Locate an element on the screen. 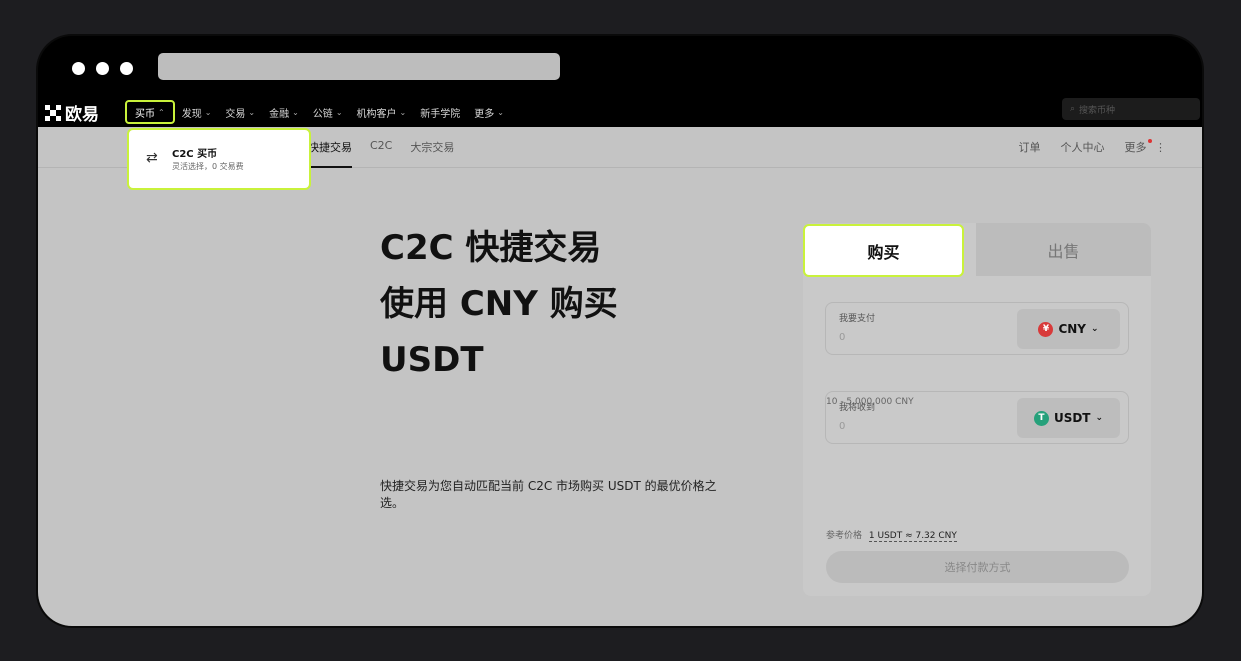 Image resolution: width=1241 pixels, height=661 pixels. chevron-up-icon: ⌃ is located at coordinates (161, 112).